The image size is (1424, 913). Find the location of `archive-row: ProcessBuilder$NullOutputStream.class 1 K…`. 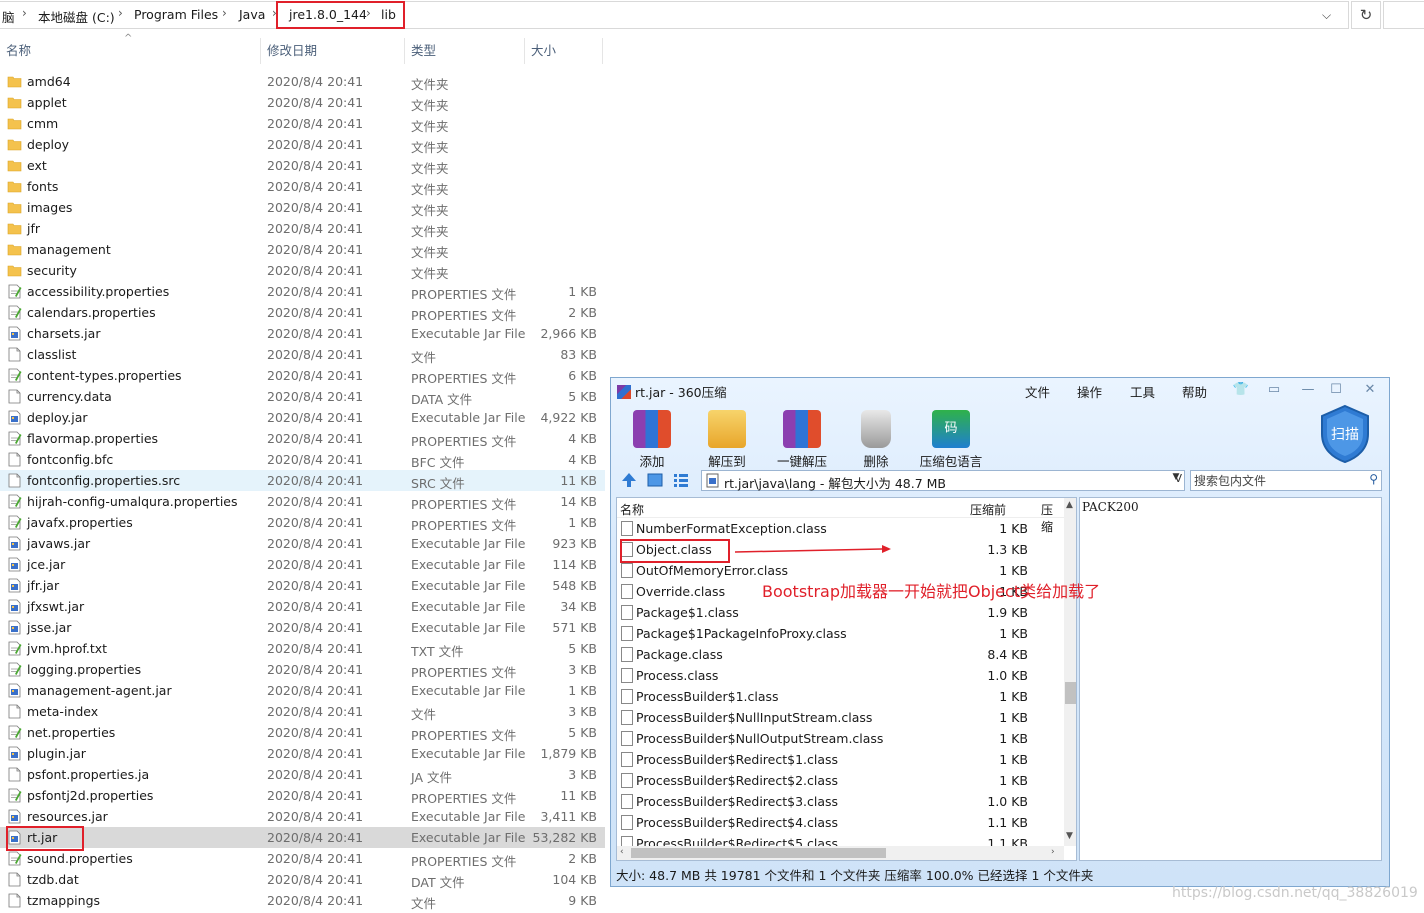

archive-row: ProcessBuilder$NullOutputStream.class 1 K… is located at coordinates (840, 738).